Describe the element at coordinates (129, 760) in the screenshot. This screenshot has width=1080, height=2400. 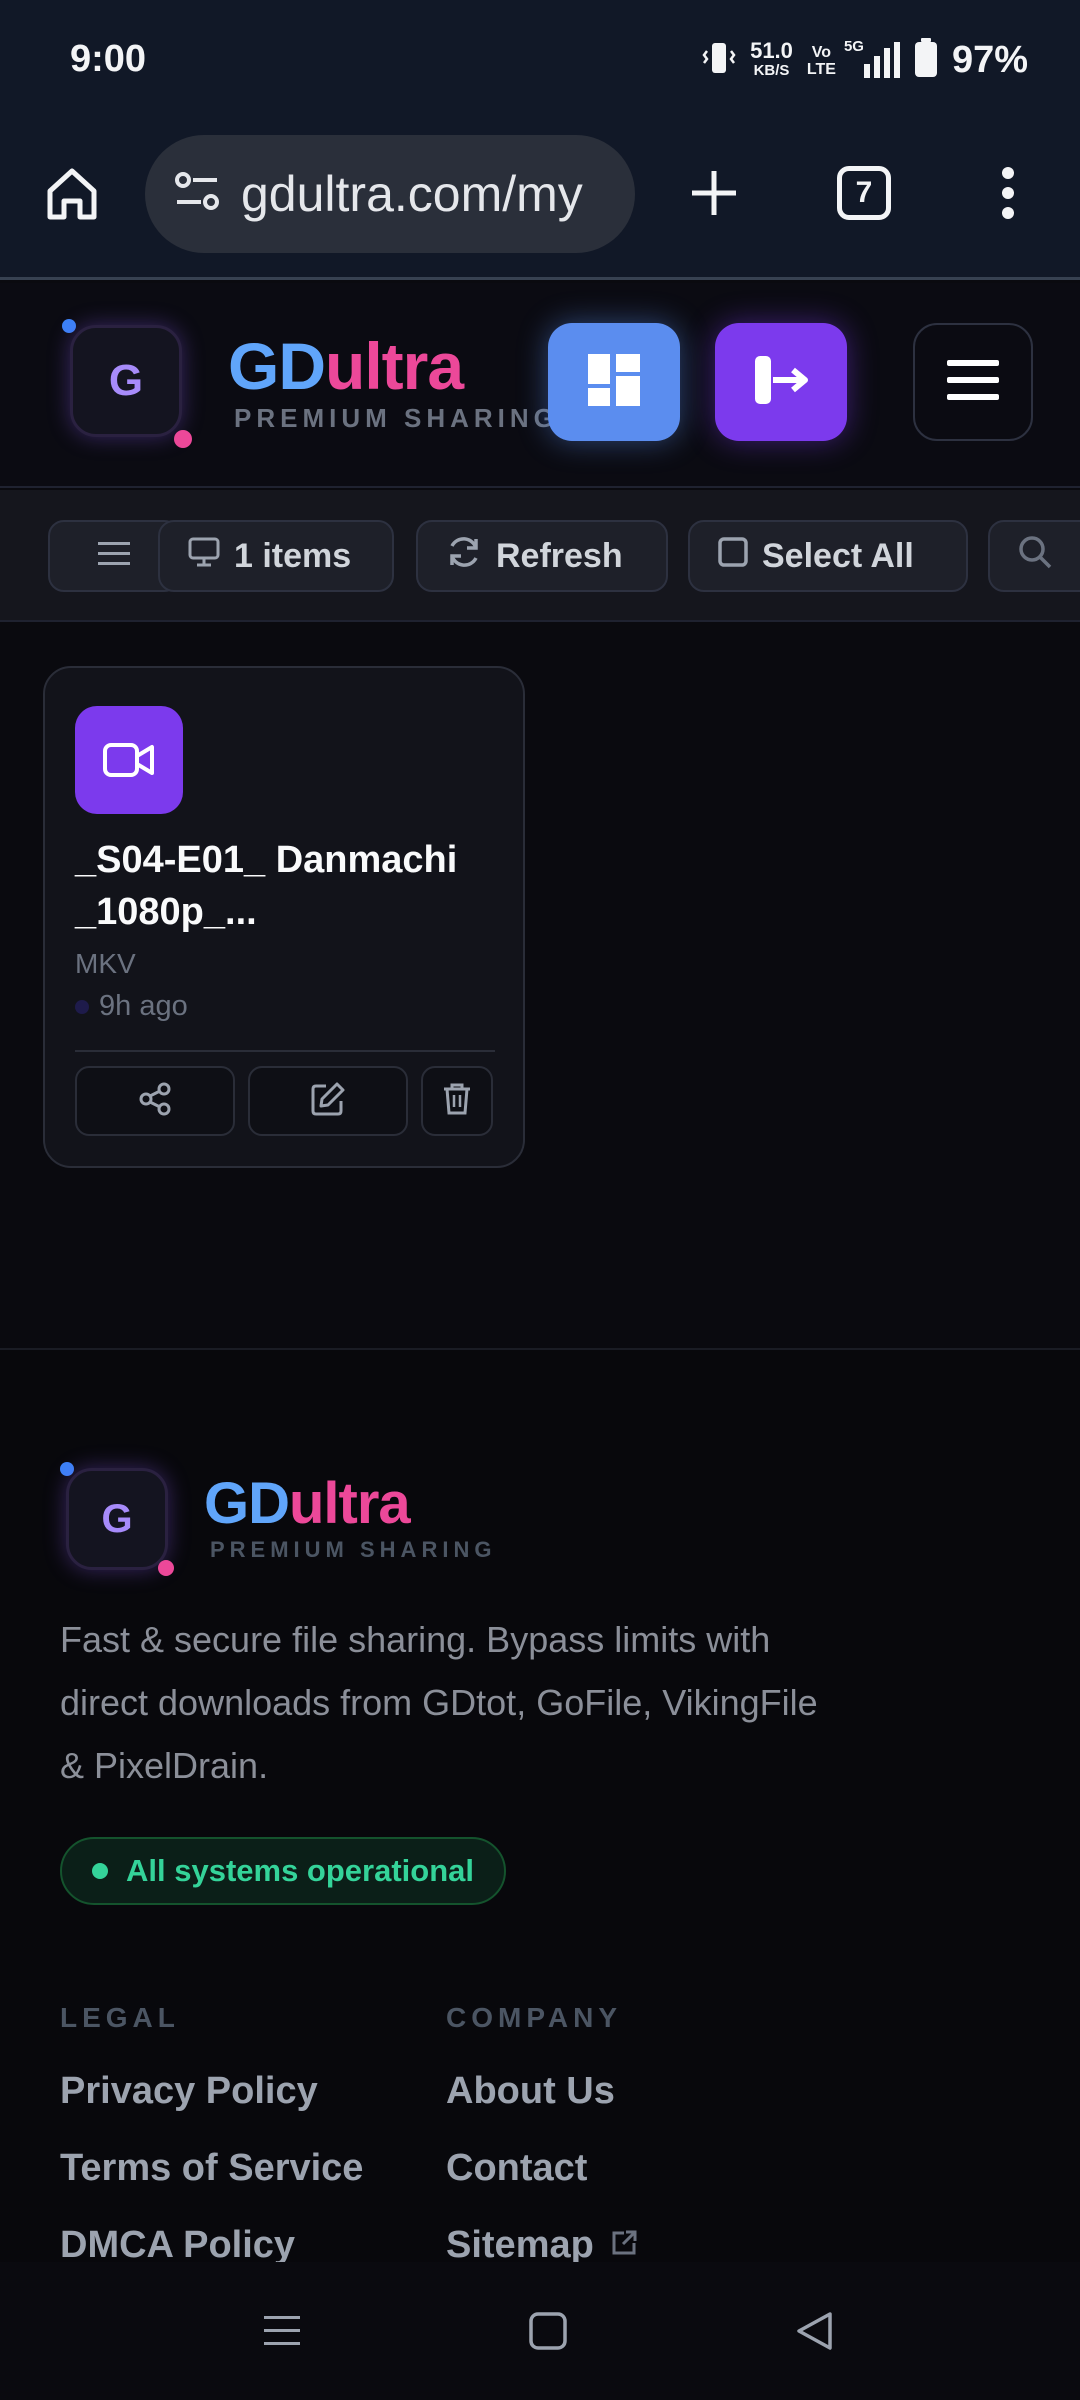
I see `video-file-icon` at that location.